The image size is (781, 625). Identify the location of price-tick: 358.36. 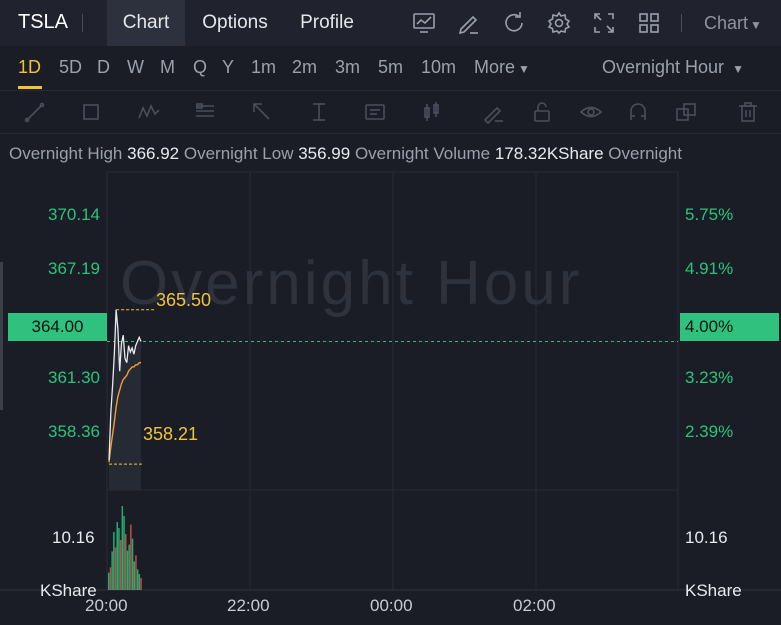
(74, 431).